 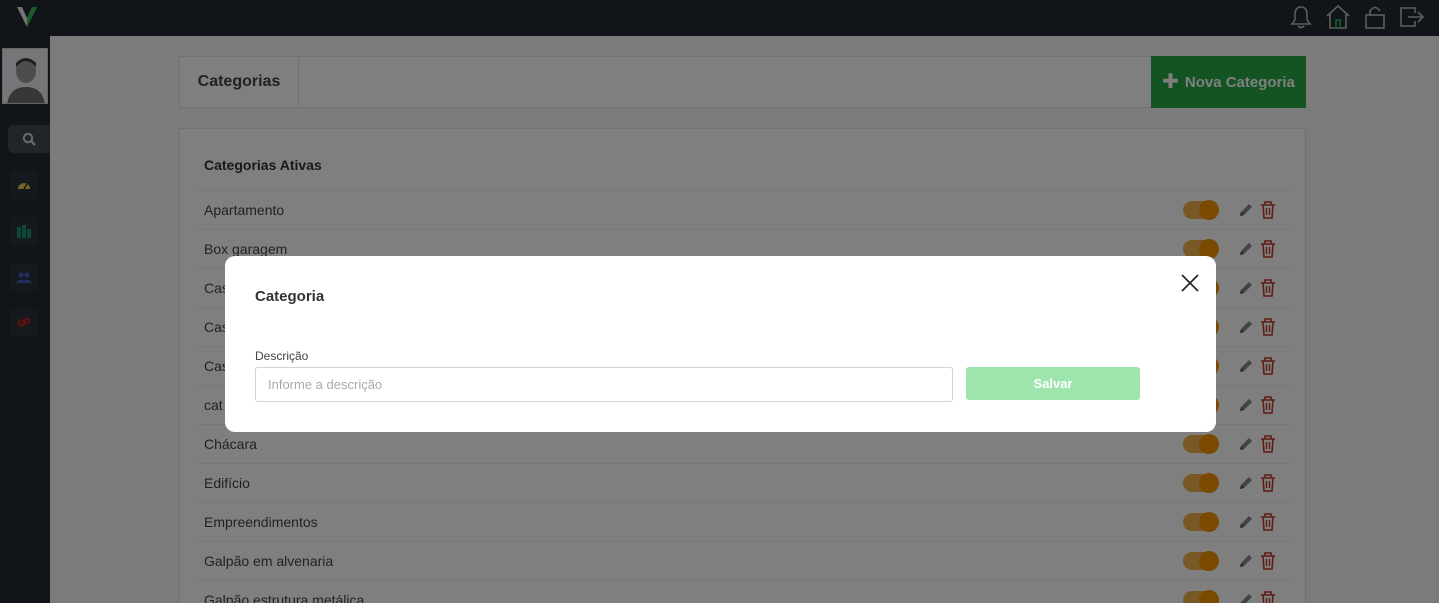 What do you see at coordinates (282, 356) in the screenshot?
I see `description-label: Descrição` at bounding box center [282, 356].